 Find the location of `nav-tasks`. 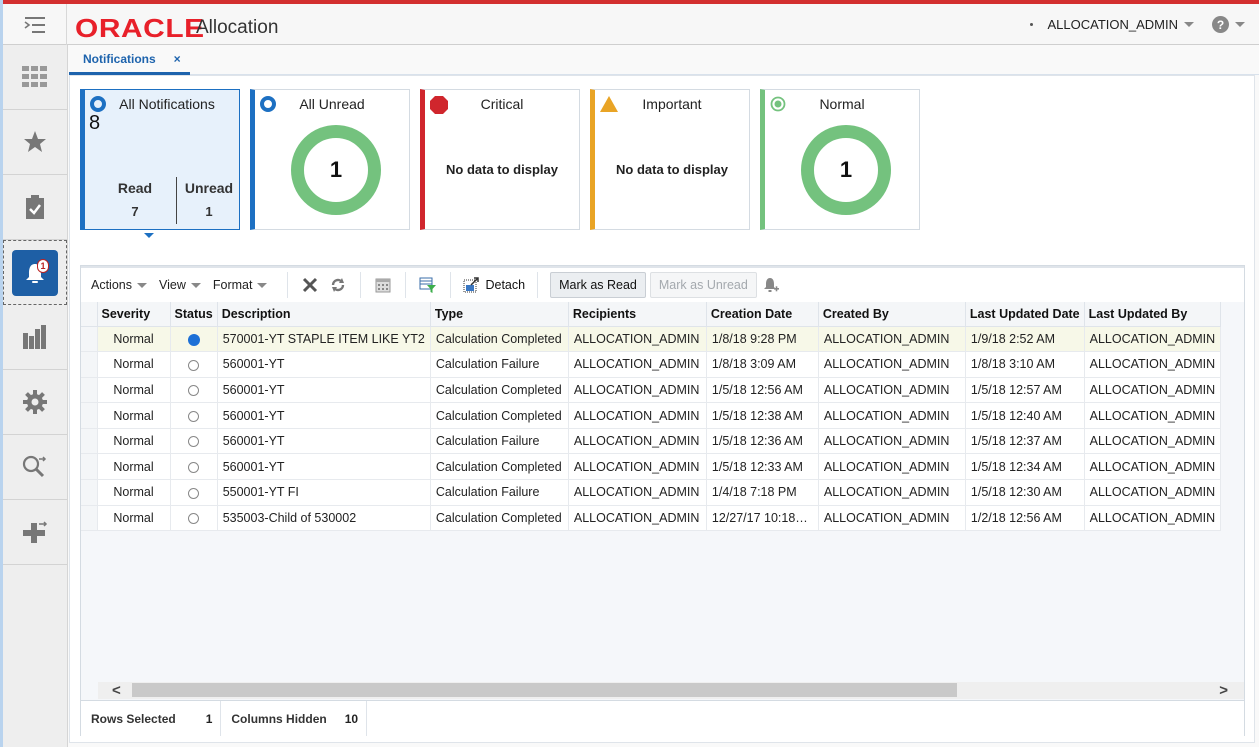

nav-tasks is located at coordinates (35, 77).